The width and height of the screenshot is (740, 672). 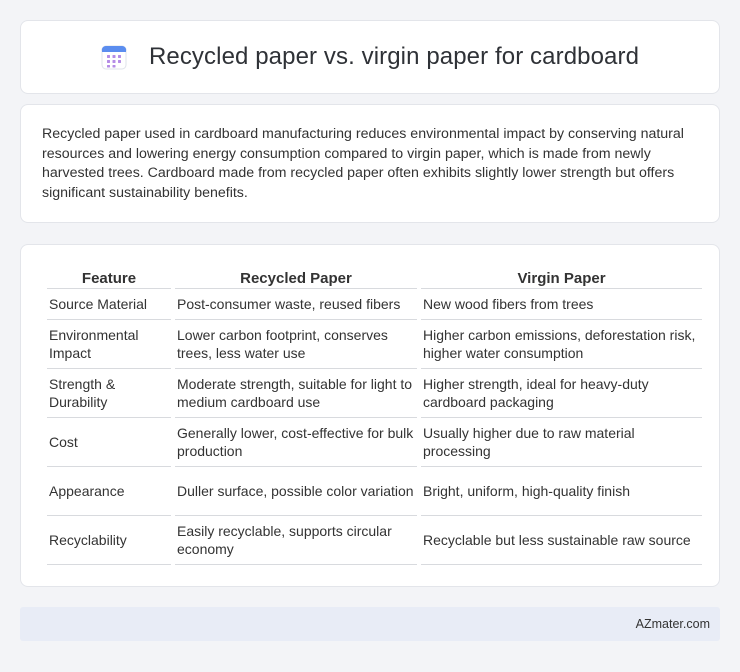 What do you see at coordinates (296, 491) in the screenshot?
I see `recycled-cell: Duller surface, possible color variation` at bounding box center [296, 491].